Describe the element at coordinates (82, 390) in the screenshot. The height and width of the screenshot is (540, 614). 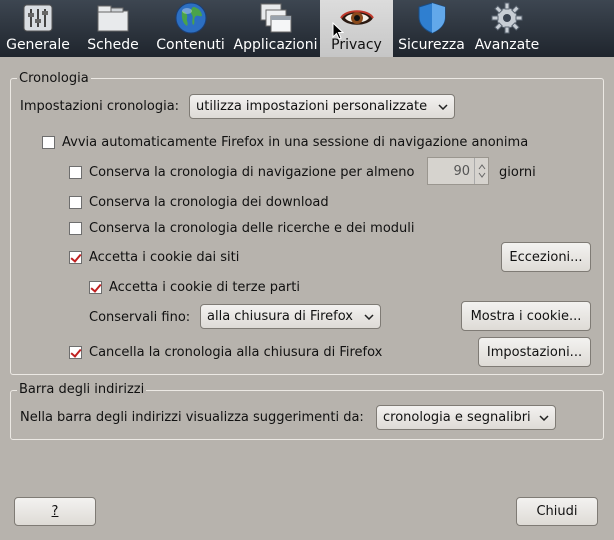
I see `location-bar-group-title: Barra degli indirizzi` at that location.